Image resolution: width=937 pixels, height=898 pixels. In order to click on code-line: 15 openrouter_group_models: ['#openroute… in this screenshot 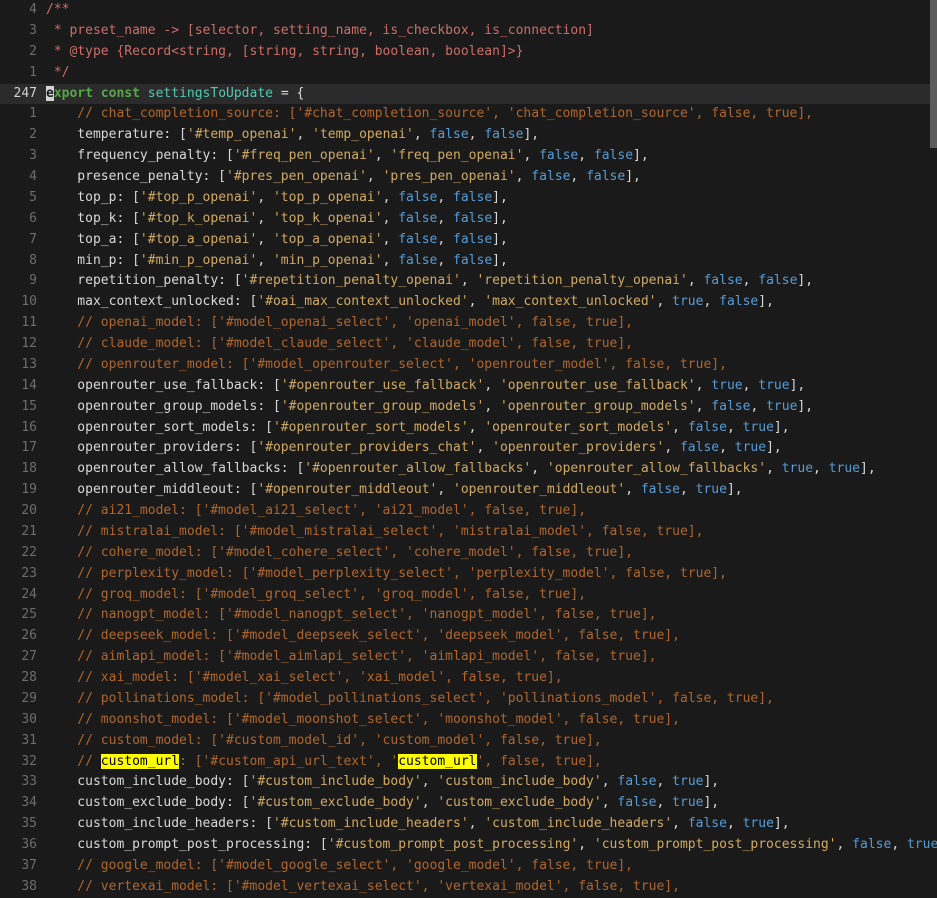, I will do `click(468, 407)`.